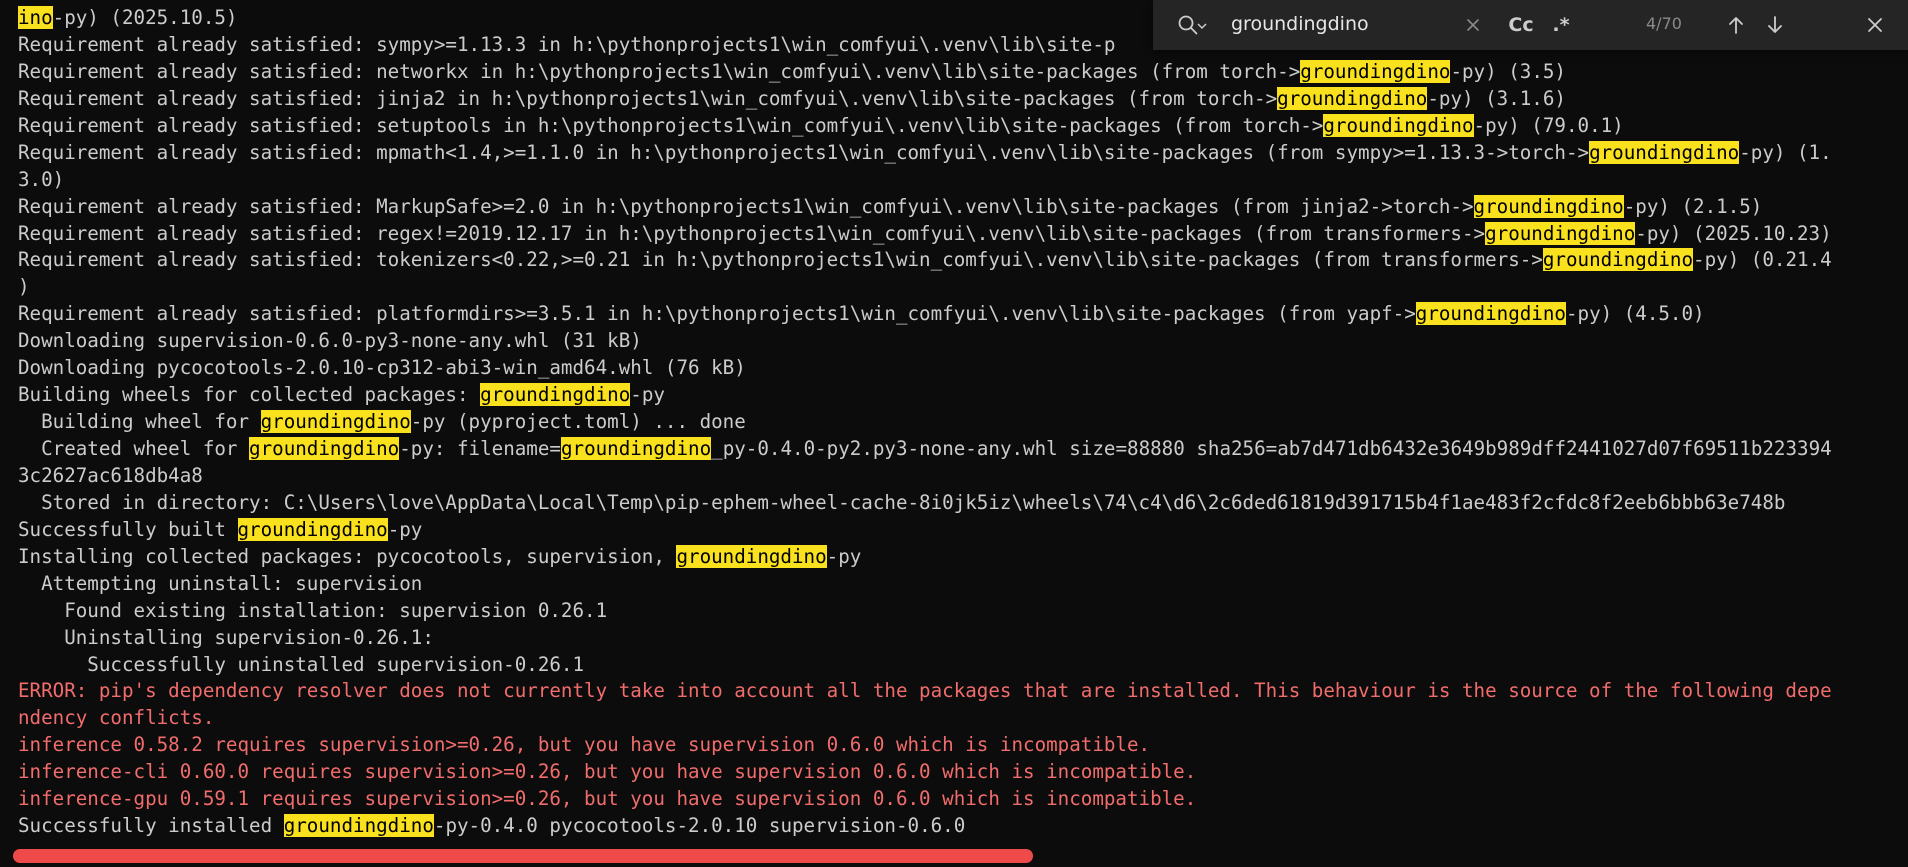 The image size is (1908, 867). Describe the element at coordinates (1693, 206) in the screenshot. I see `output-text: -py) (2.1.5)` at that location.